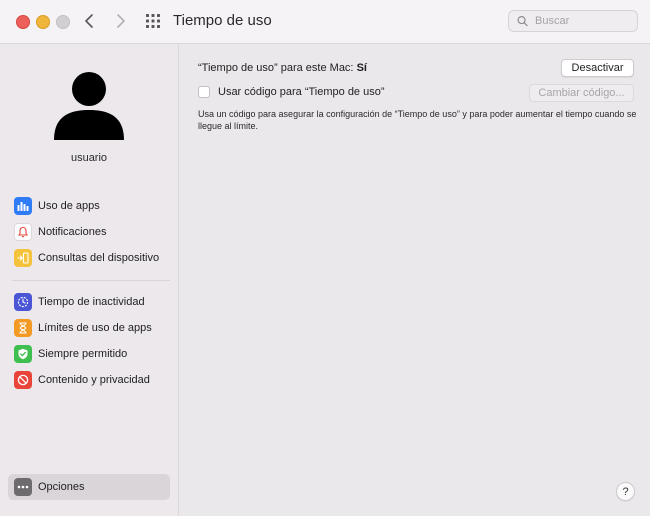  What do you see at coordinates (325, 22) in the screenshot?
I see `title-bar: Tiempo de uso` at bounding box center [325, 22].